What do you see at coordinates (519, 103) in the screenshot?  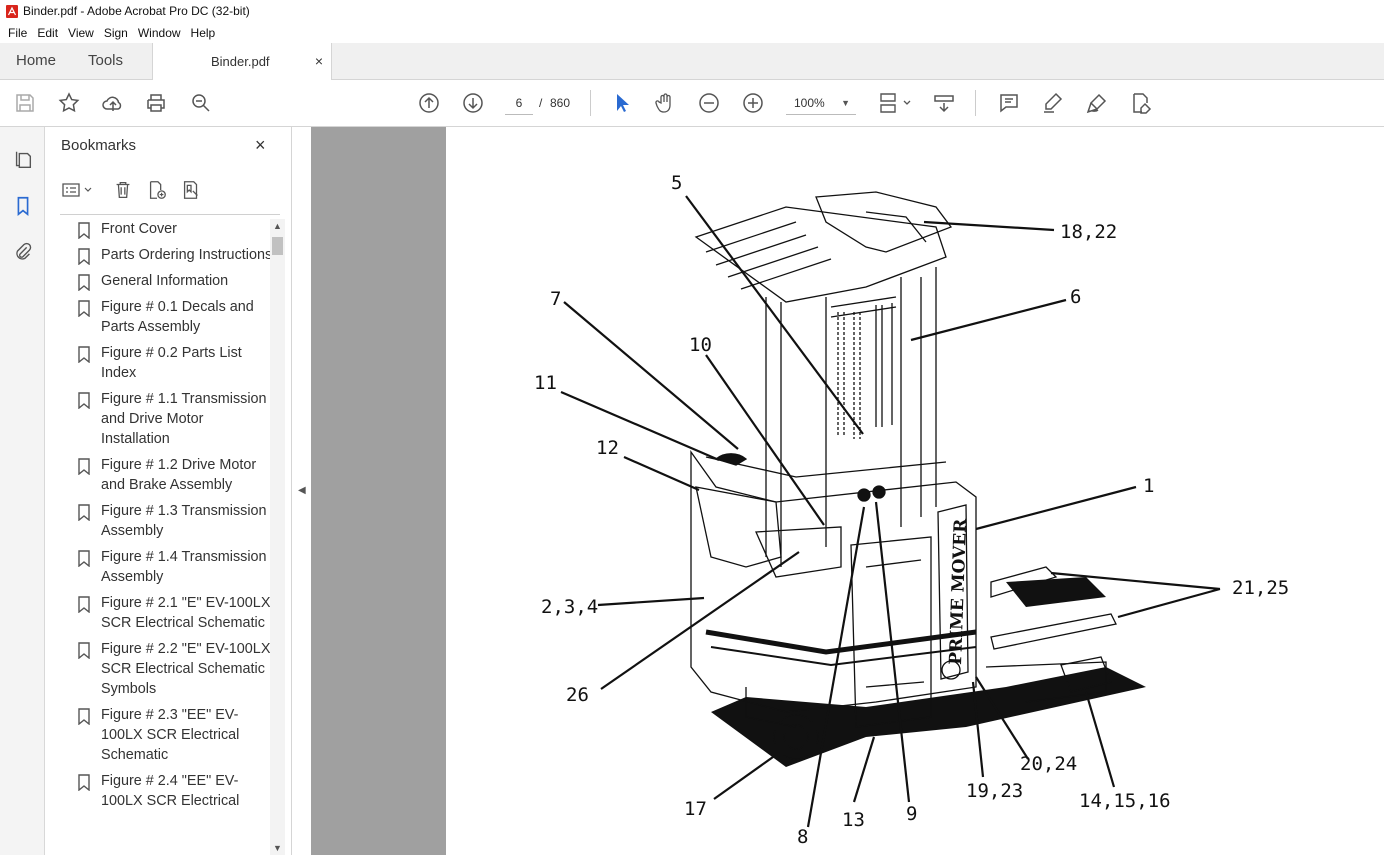 I see `current-page-input: 6` at bounding box center [519, 103].